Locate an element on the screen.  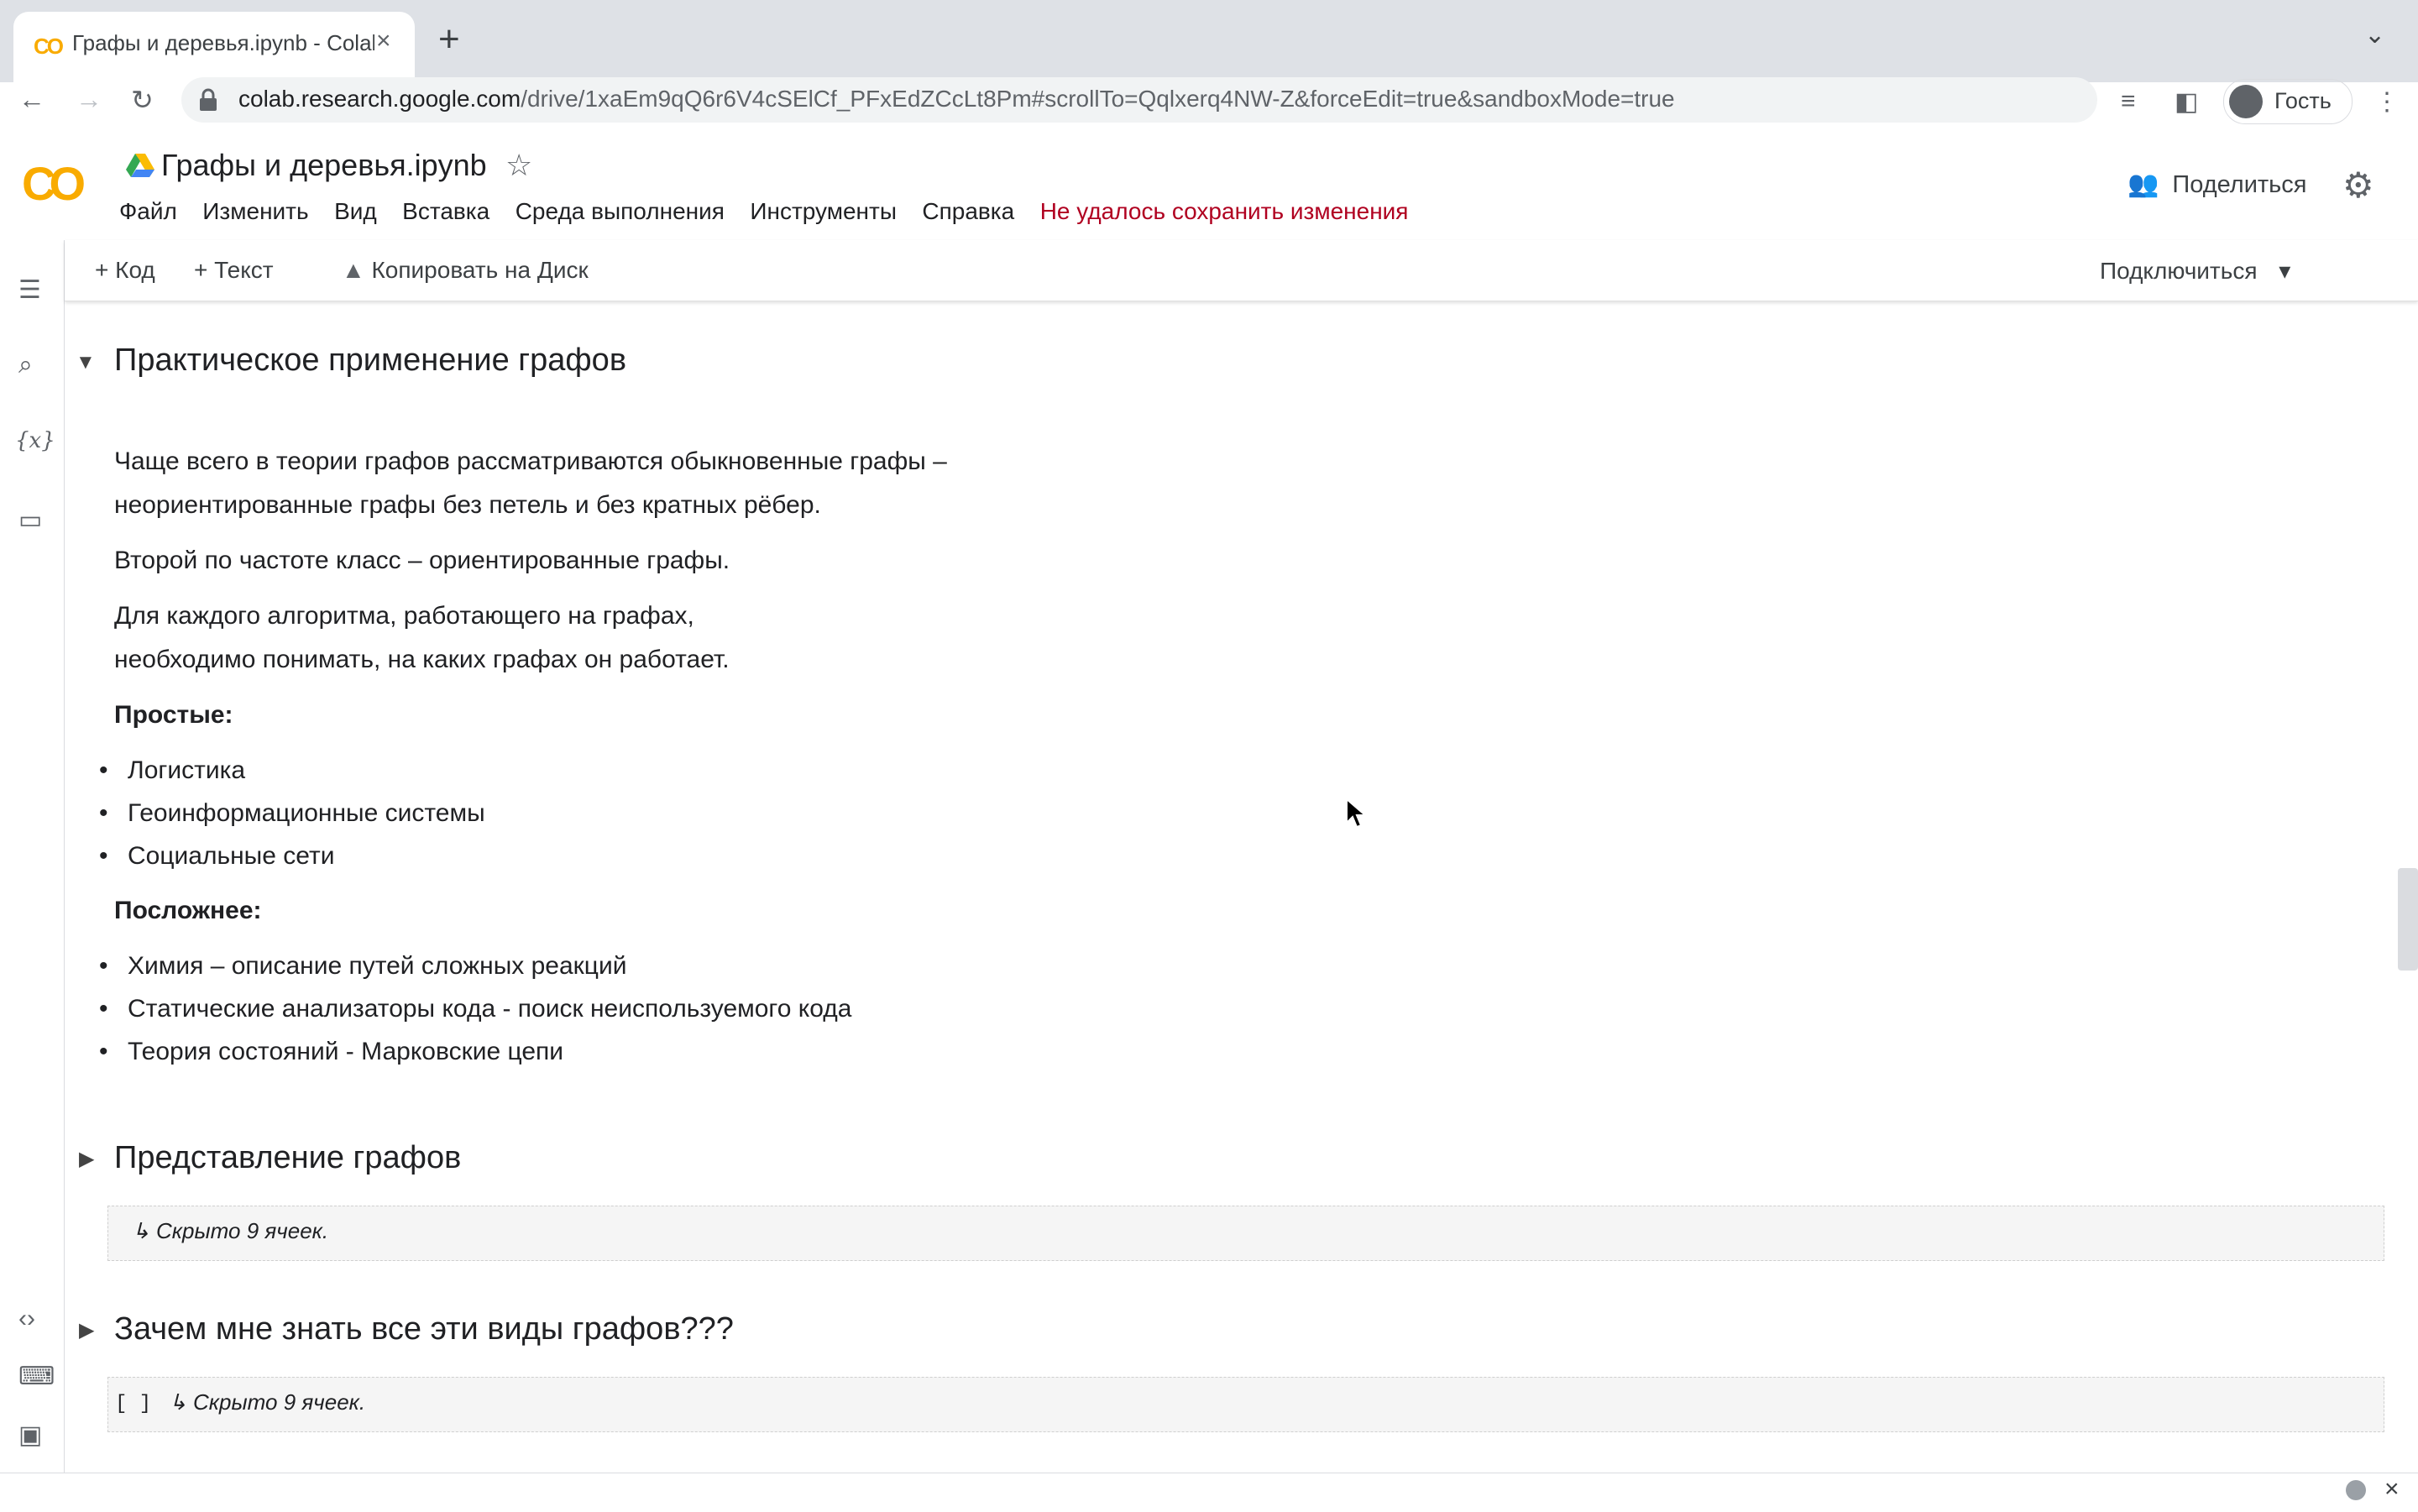
hidden-cells-bar: [ ] ↳ Скрыто 9 ячеек. is located at coordinates (1245, 1404).